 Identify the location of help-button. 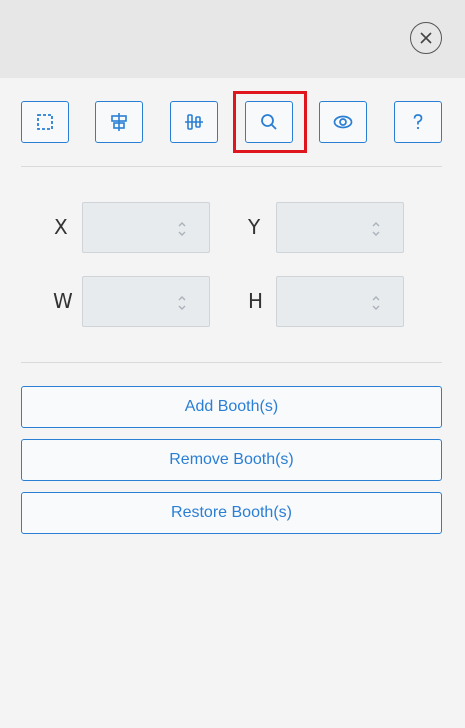
(418, 122).